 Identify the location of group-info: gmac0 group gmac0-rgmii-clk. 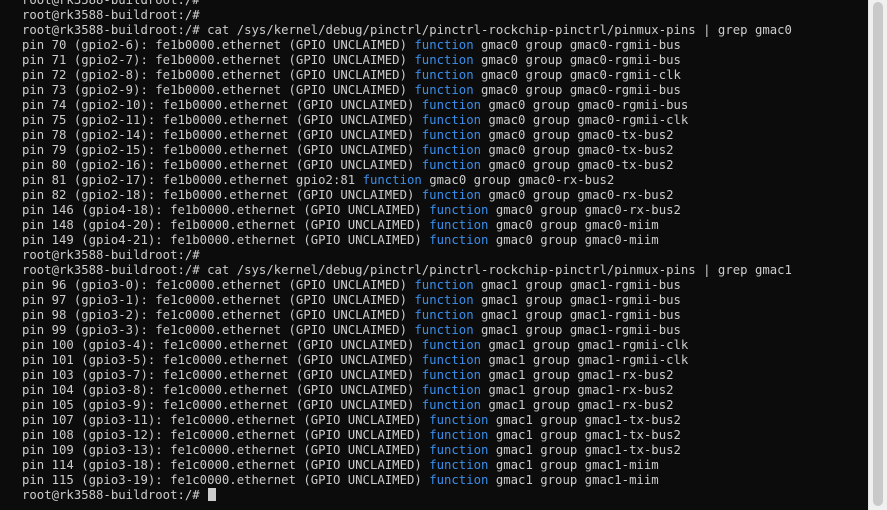
(577, 75).